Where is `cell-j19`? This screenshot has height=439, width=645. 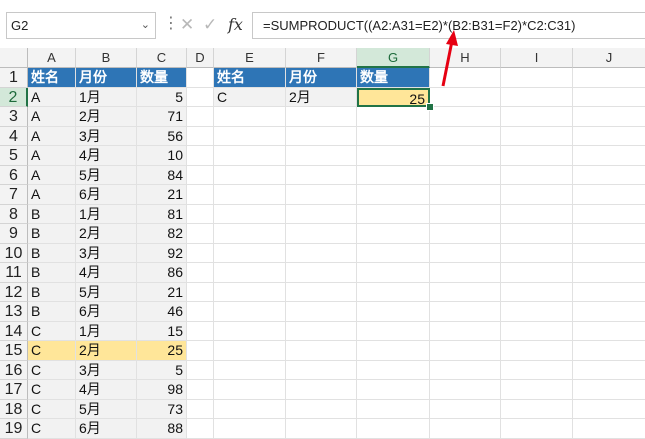 cell-j19 is located at coordinates (609, 429).